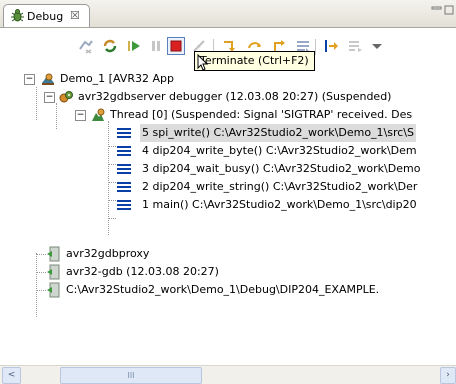 This screenshot has width=456, height=384. Describe the element at coordinates (17, 17) in the screenshot. I see `debug-bug-icon` at that location.